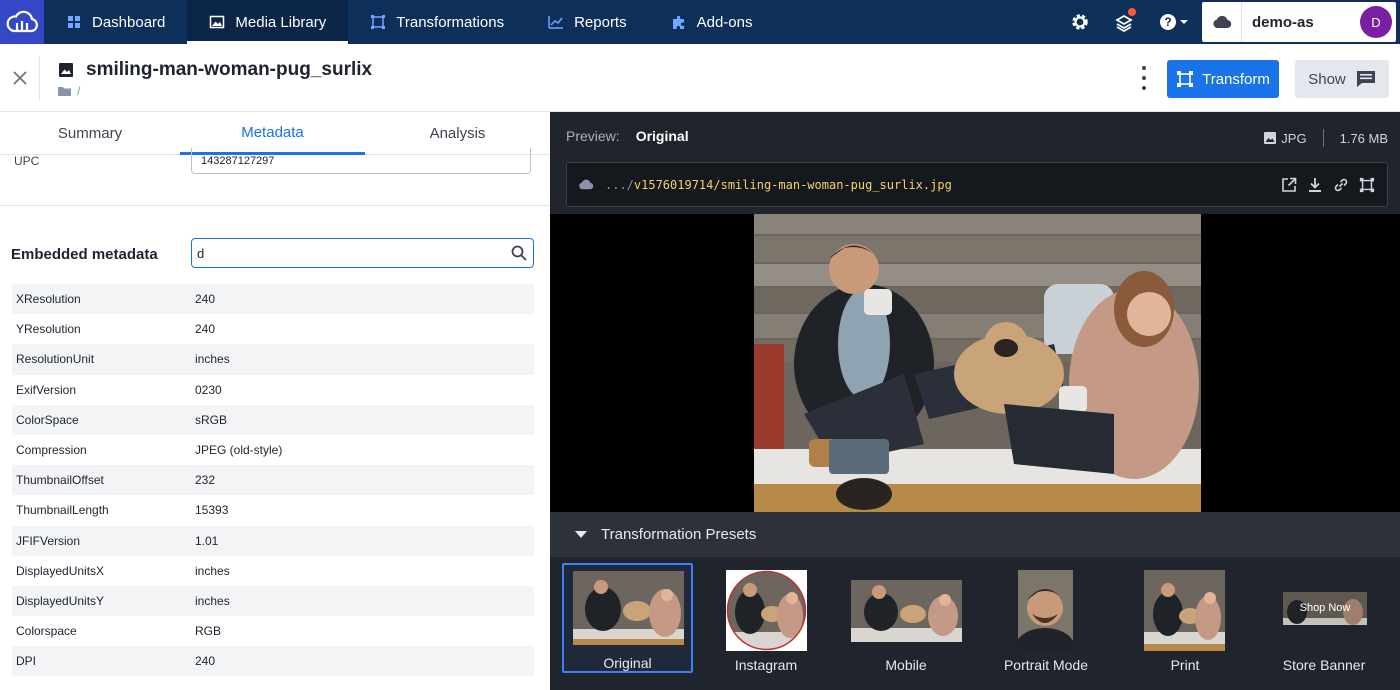 This screenshot has width=1400, height=690. I want to click on avatar: D, so click(1376, 22).